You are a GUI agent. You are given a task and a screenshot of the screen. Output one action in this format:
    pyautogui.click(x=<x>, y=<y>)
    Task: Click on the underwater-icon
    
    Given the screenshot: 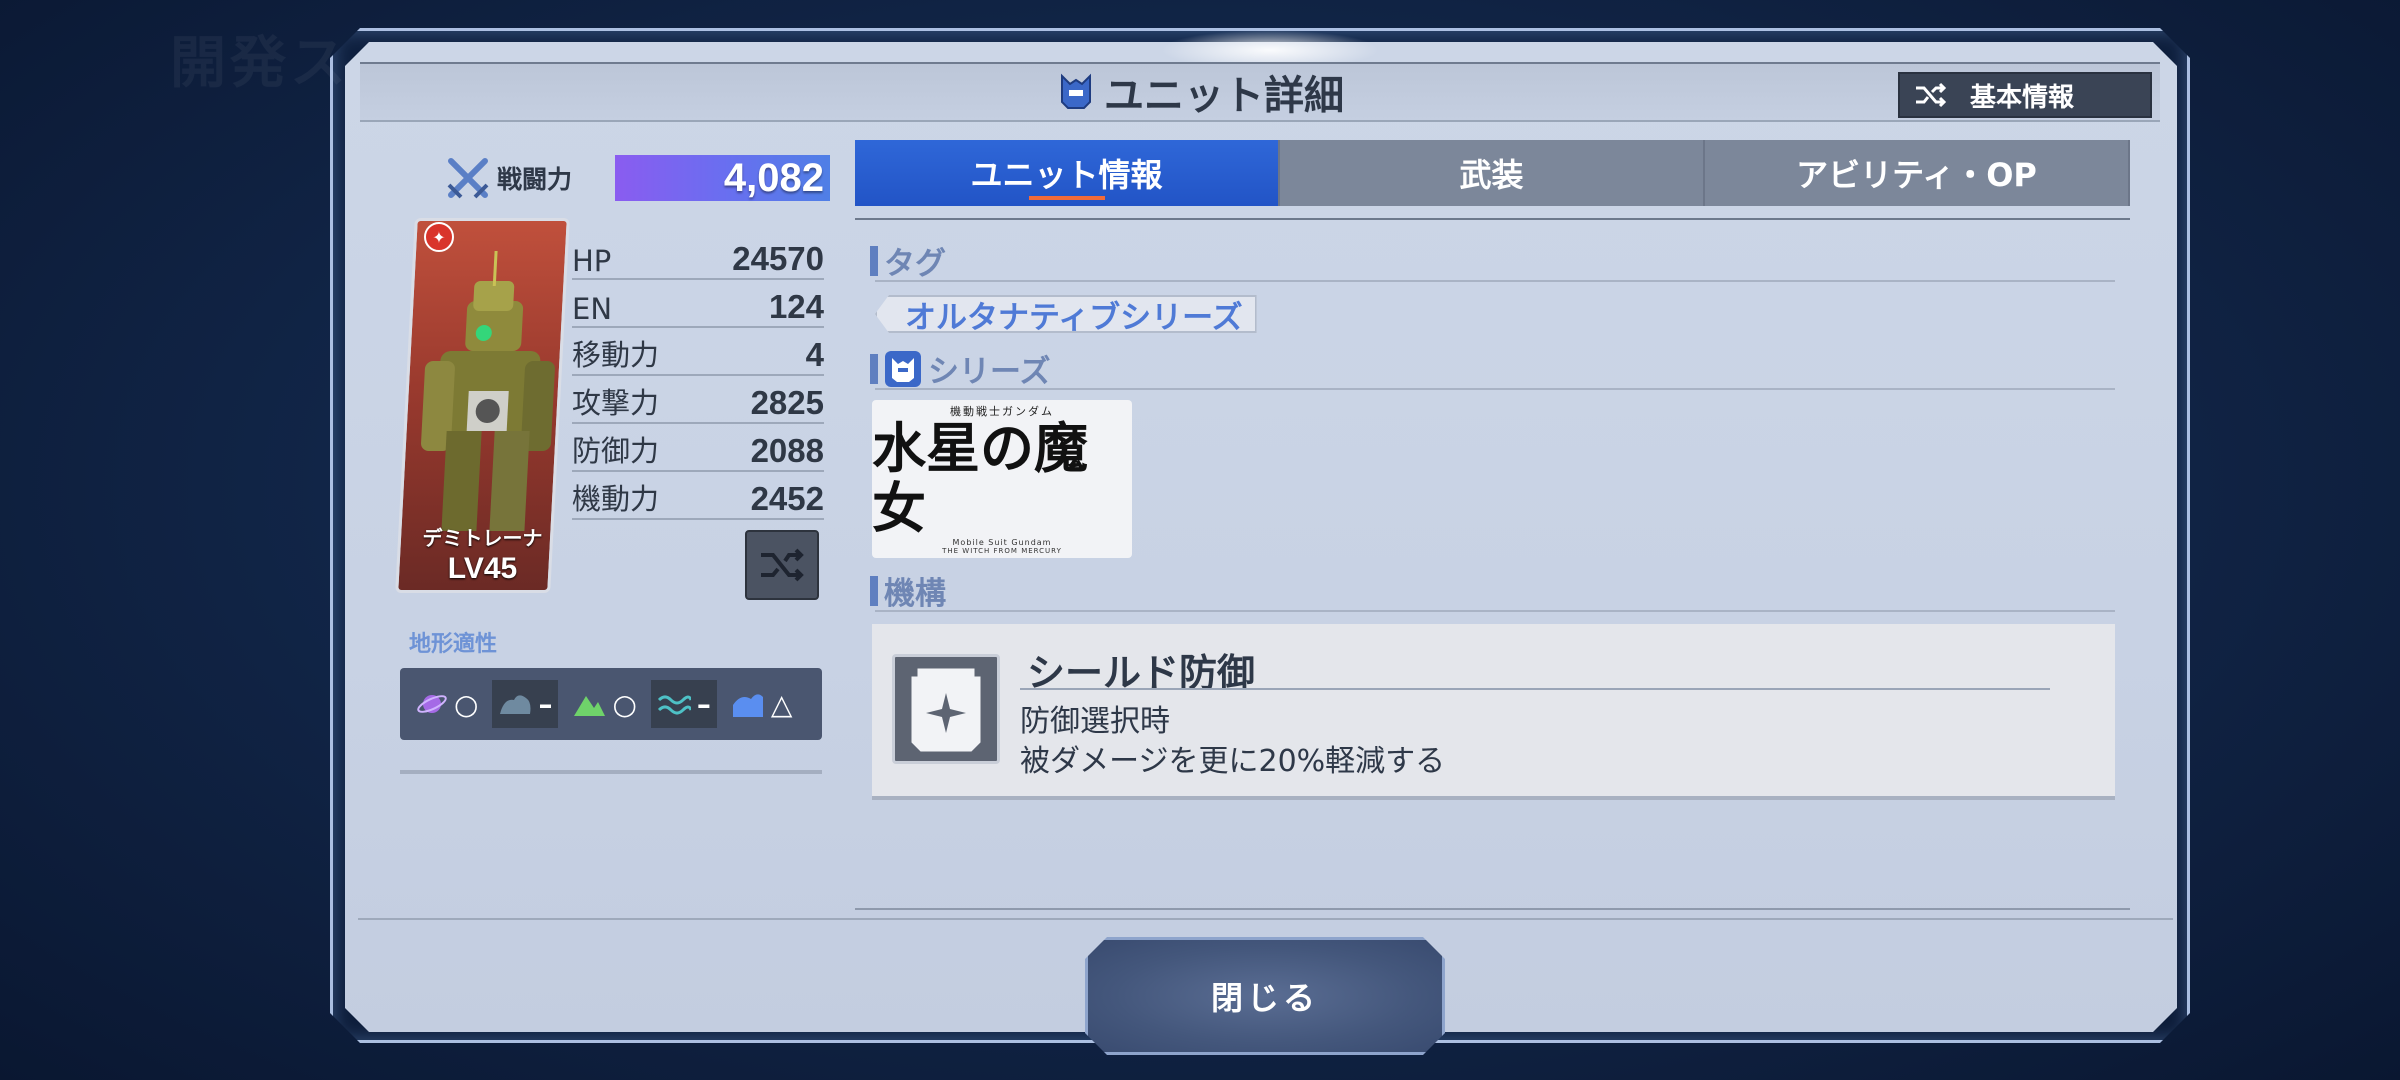 What is the action you would take?
    pyautogui.click(x=747, y=705)
    